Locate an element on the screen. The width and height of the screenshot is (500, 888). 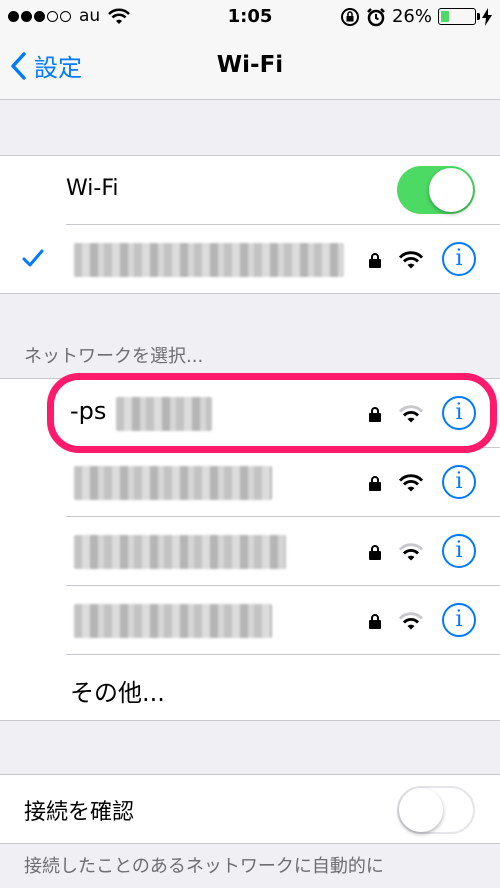
ask-to-join-group: 接続を確認 is located at coordinates (250, 809).